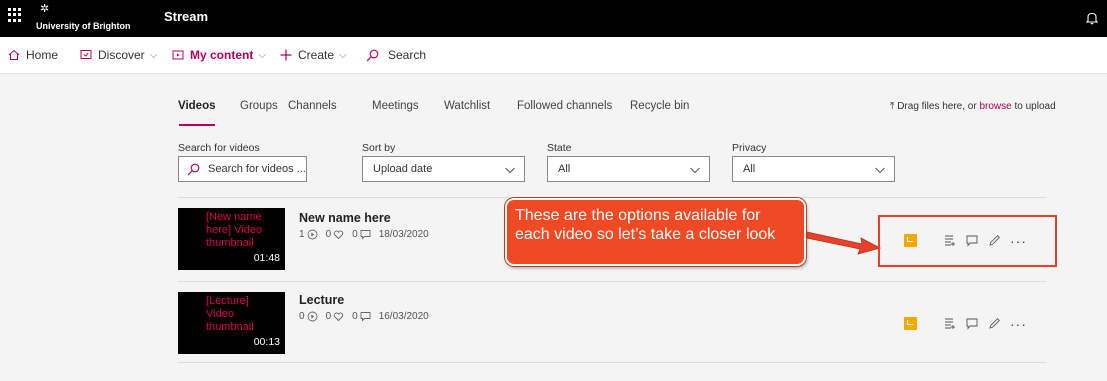 Image resolution: width=1107 pixels, height=381 pixels. Describe the element at coordinates (564, 169) in the screenshot. I see `state-value: All` at that location.